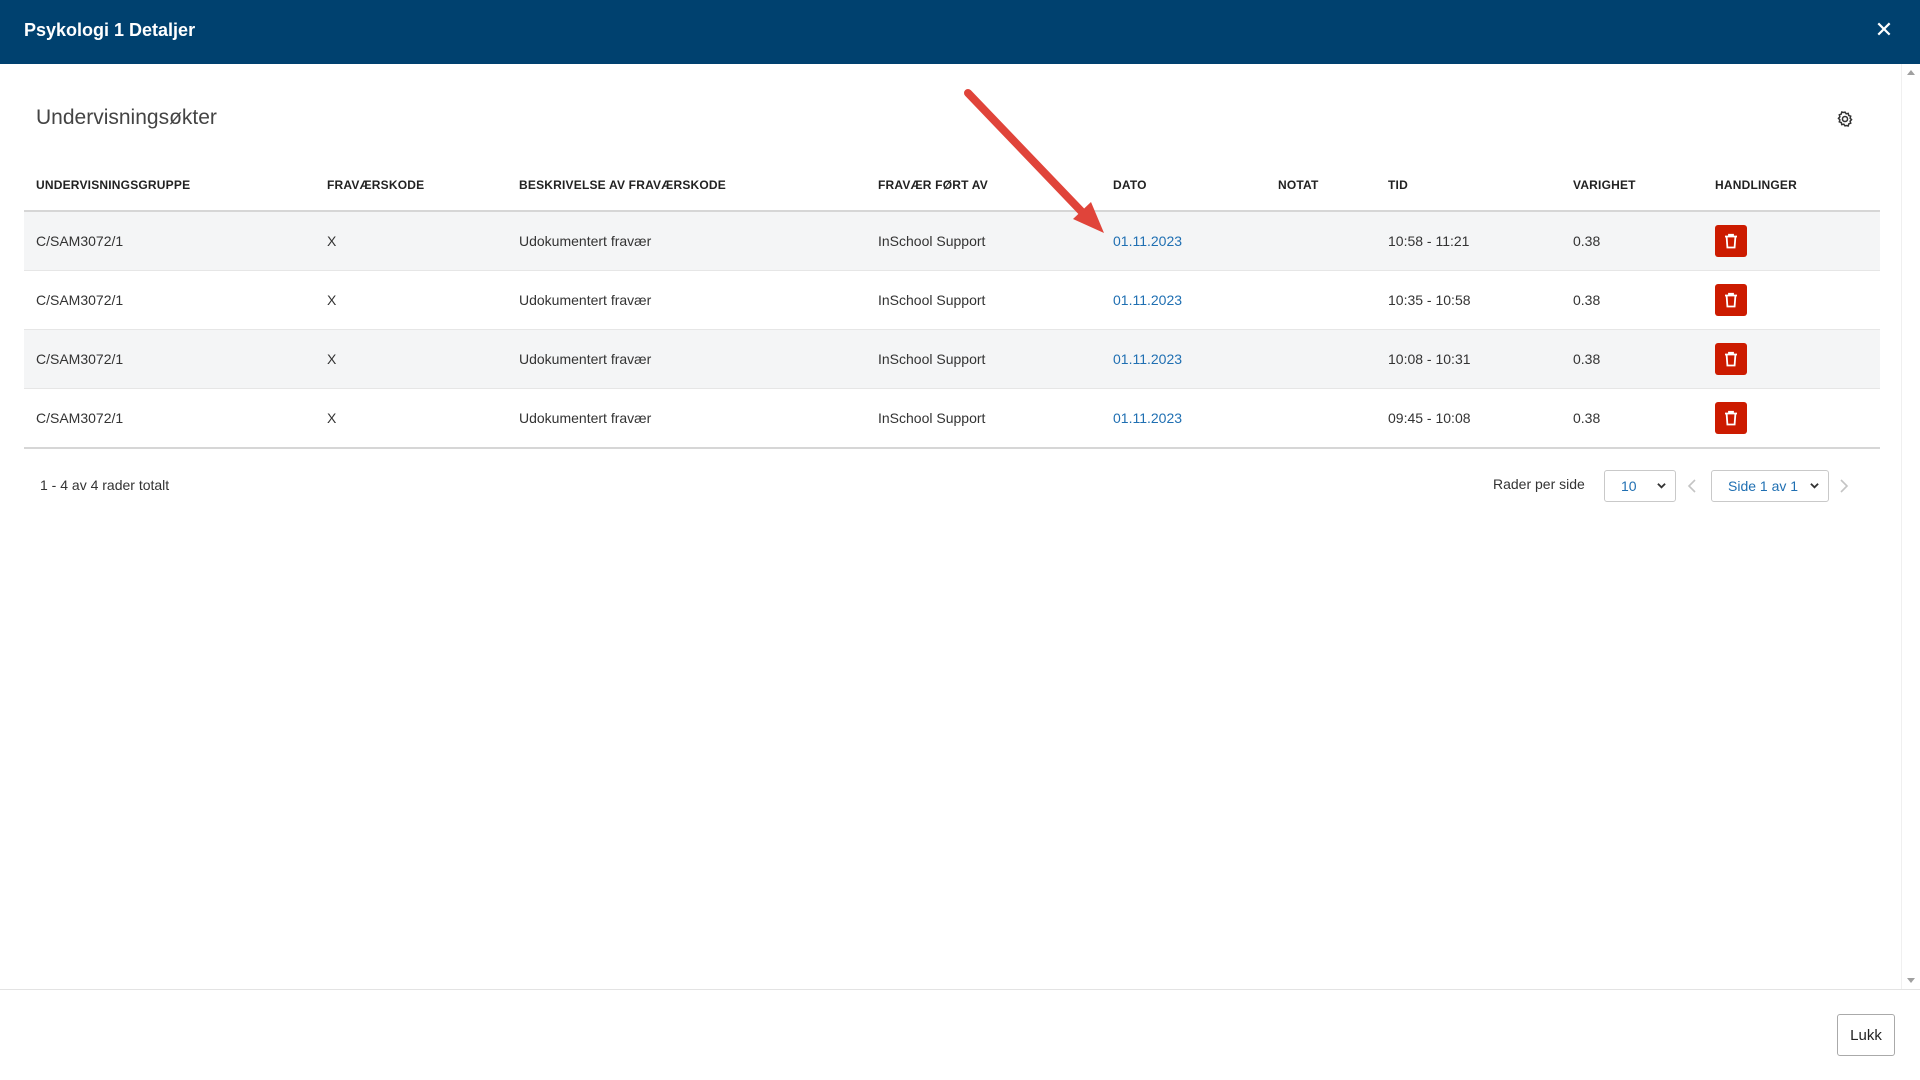 This screenshot has width=1920, height=1080. What do you see at coordinates (1468, 418) in the screenshot?
I see `cell-time: 09:45 - 10:08` at bounding box center [1468, 418].